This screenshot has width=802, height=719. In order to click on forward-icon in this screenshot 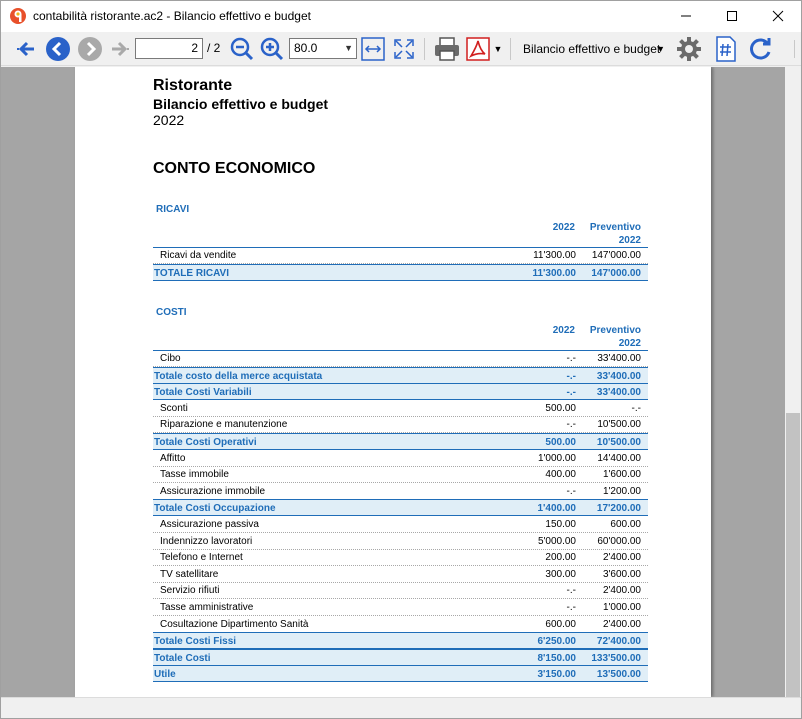, I will do `click(90, 49)`.